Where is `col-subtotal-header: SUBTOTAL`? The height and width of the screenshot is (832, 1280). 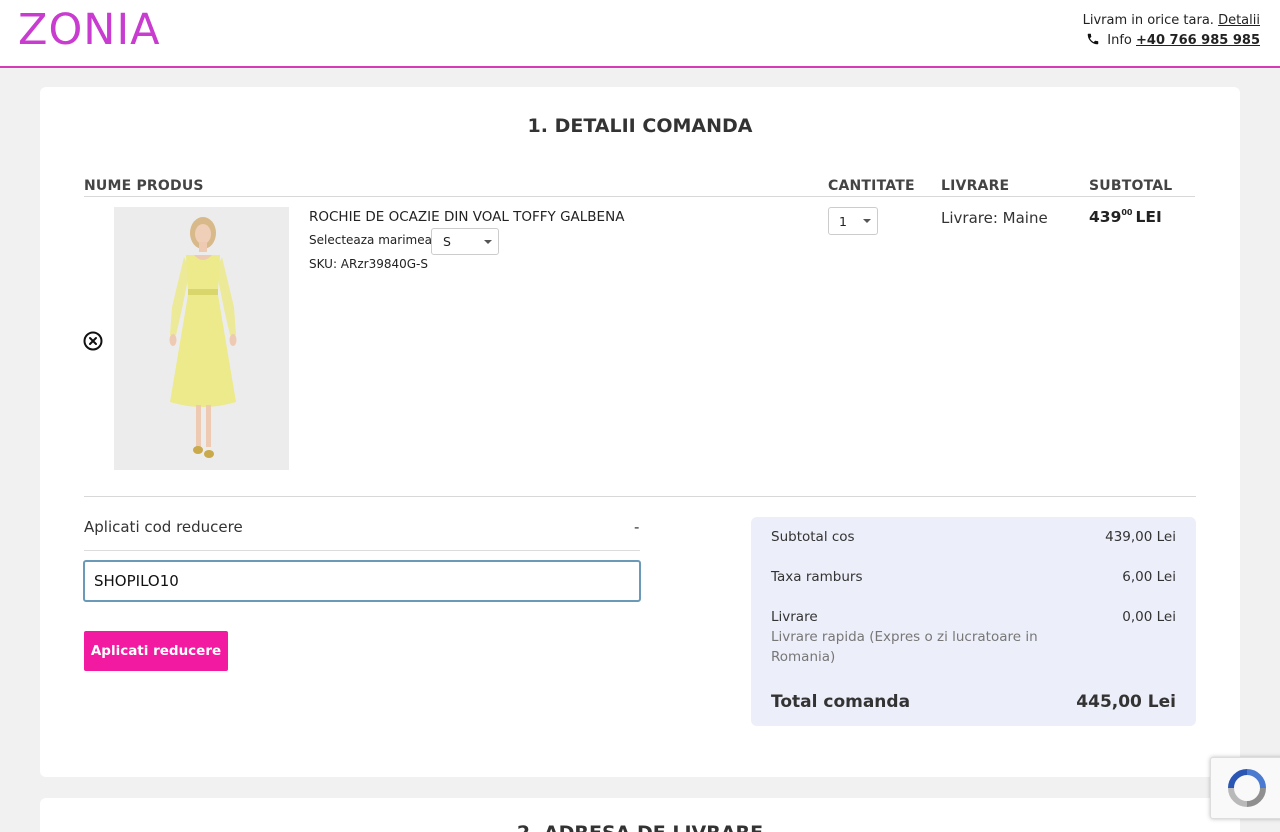
col-subtotal-header: SUBTOTAL is located at coordinates (1131, 186).